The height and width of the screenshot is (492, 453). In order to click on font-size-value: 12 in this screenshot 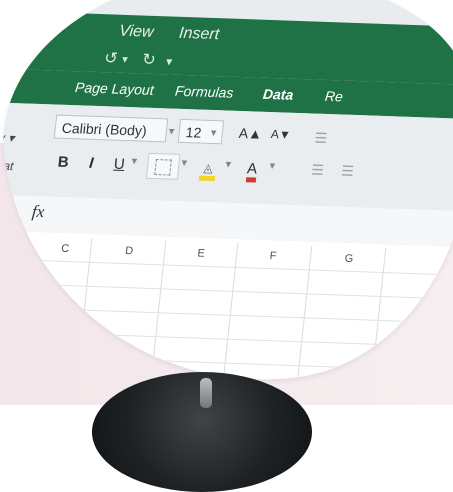, I will do `click(193, 132)`.